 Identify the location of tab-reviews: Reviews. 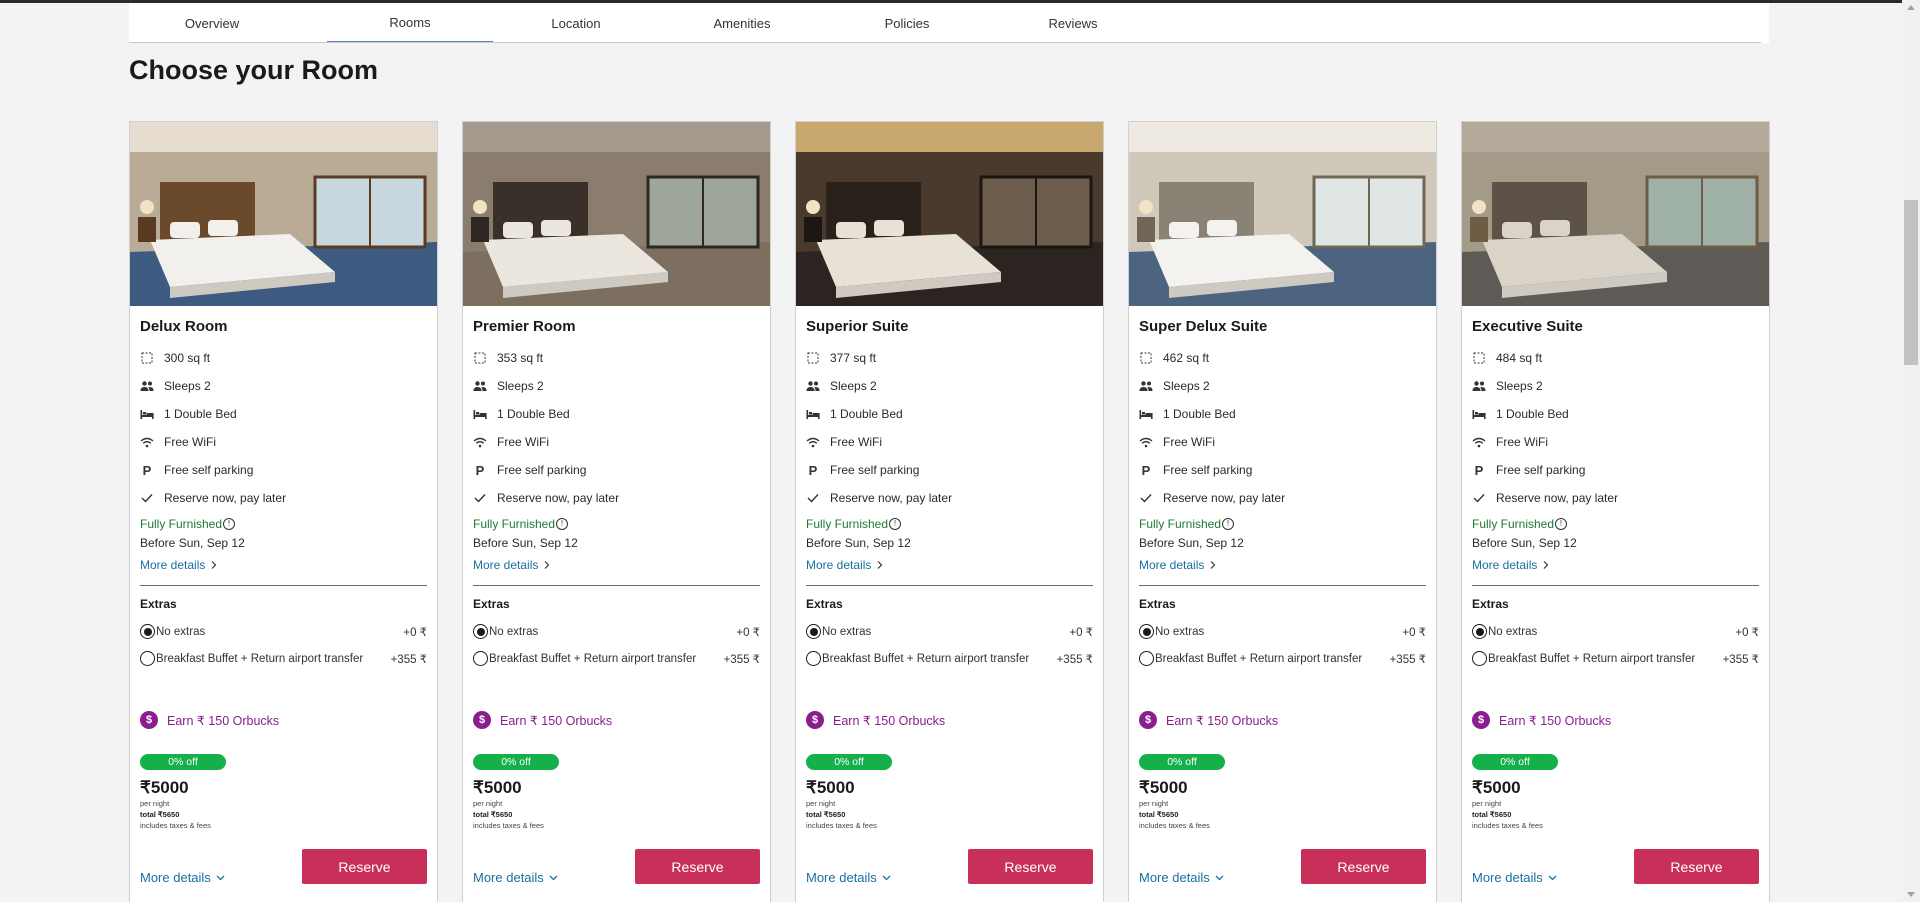
(1073, 23).